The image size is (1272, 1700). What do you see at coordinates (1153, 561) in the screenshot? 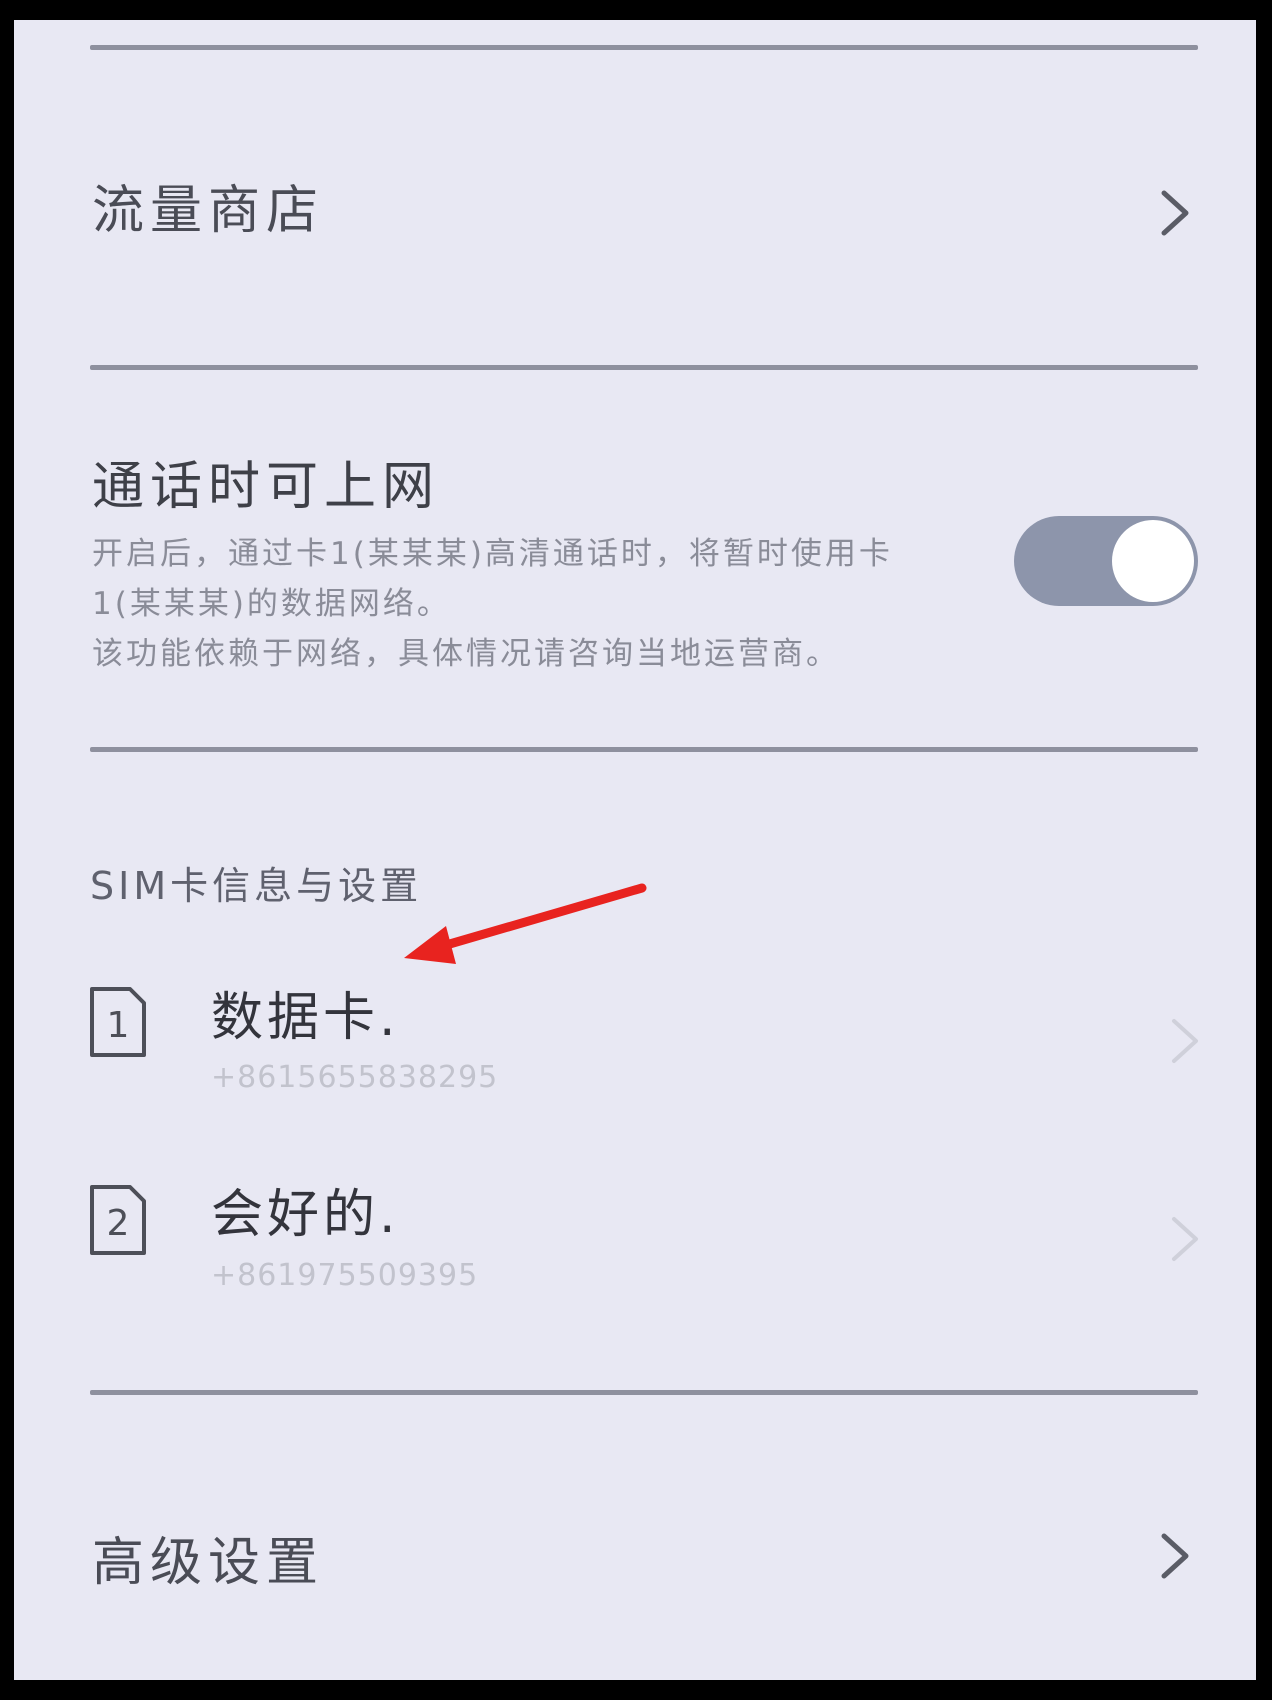
I see `toggle-knob` at bounding box center [1153, 561].